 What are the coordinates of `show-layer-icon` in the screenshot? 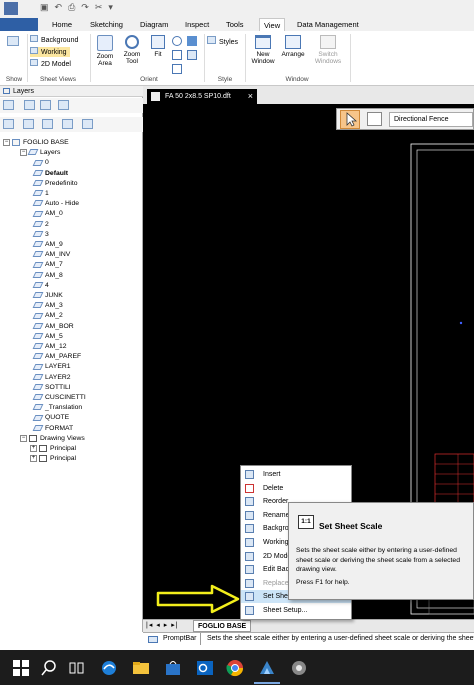 It's located at (28, 124).